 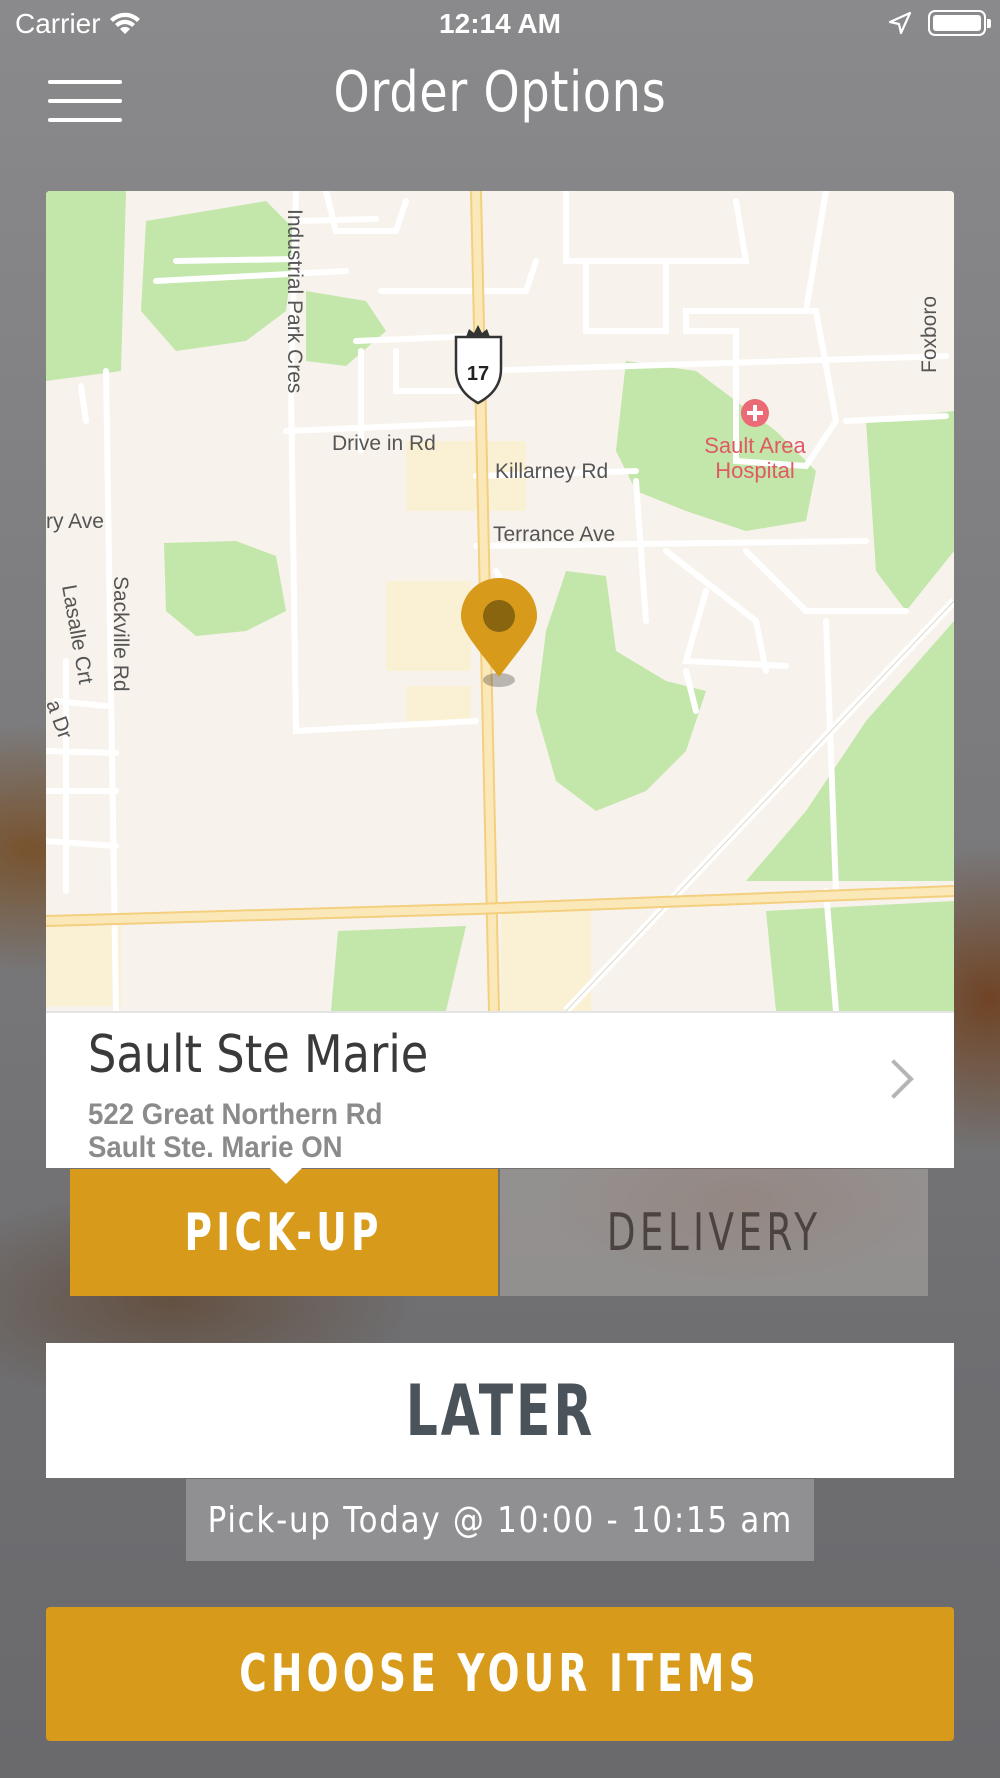 What do you see at coordinates (215, 1147) in the screenshot?
I see `location-address-line2: Sault Ste. Marie ON` at bounding box center [215, 1147].